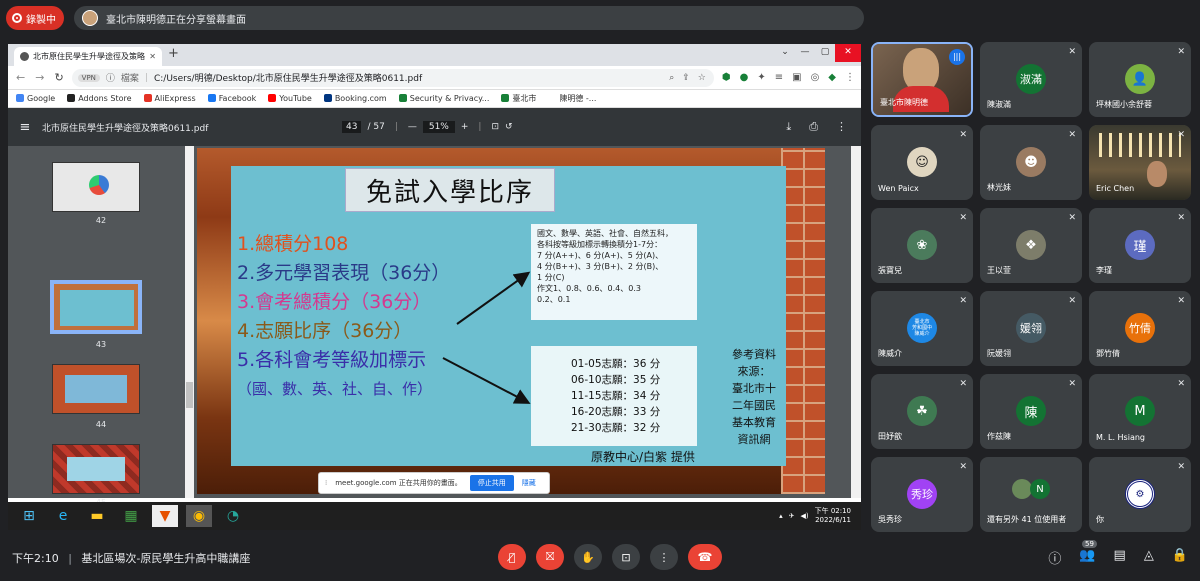 The width and height of the screenshot is (1200, 581). What do you see at coordinates (832, 77) in the screenshot?
I see `vpn-ext-icon: ◆` at bounding box center [832, 77].